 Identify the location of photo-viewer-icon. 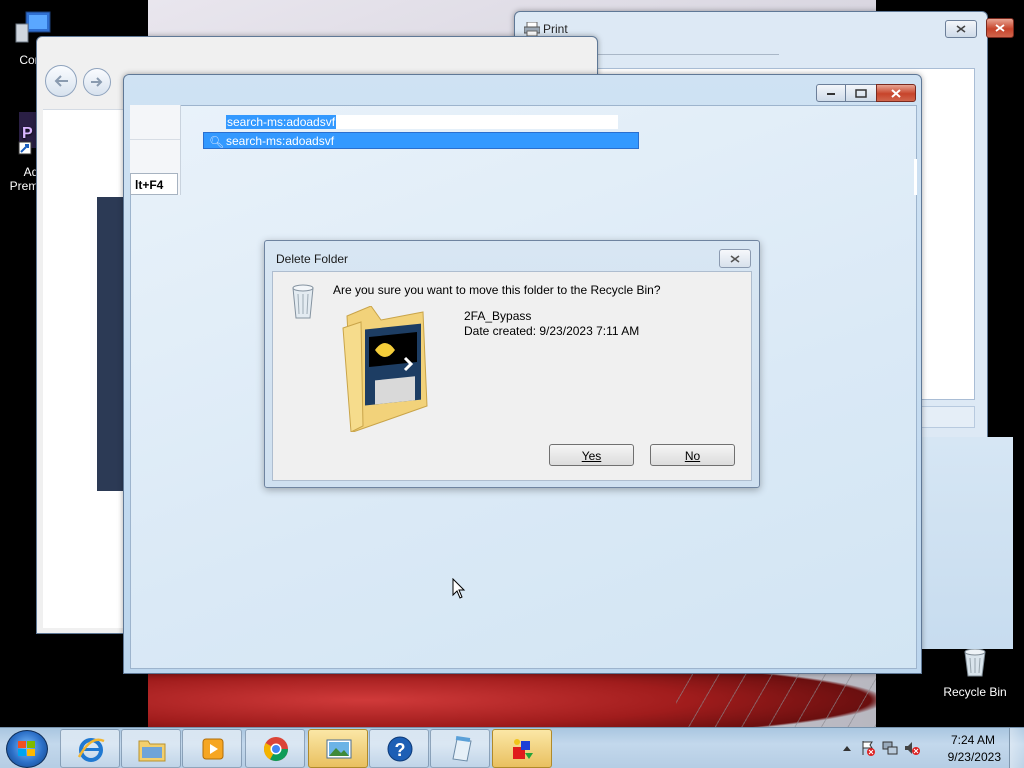
(339, 749).